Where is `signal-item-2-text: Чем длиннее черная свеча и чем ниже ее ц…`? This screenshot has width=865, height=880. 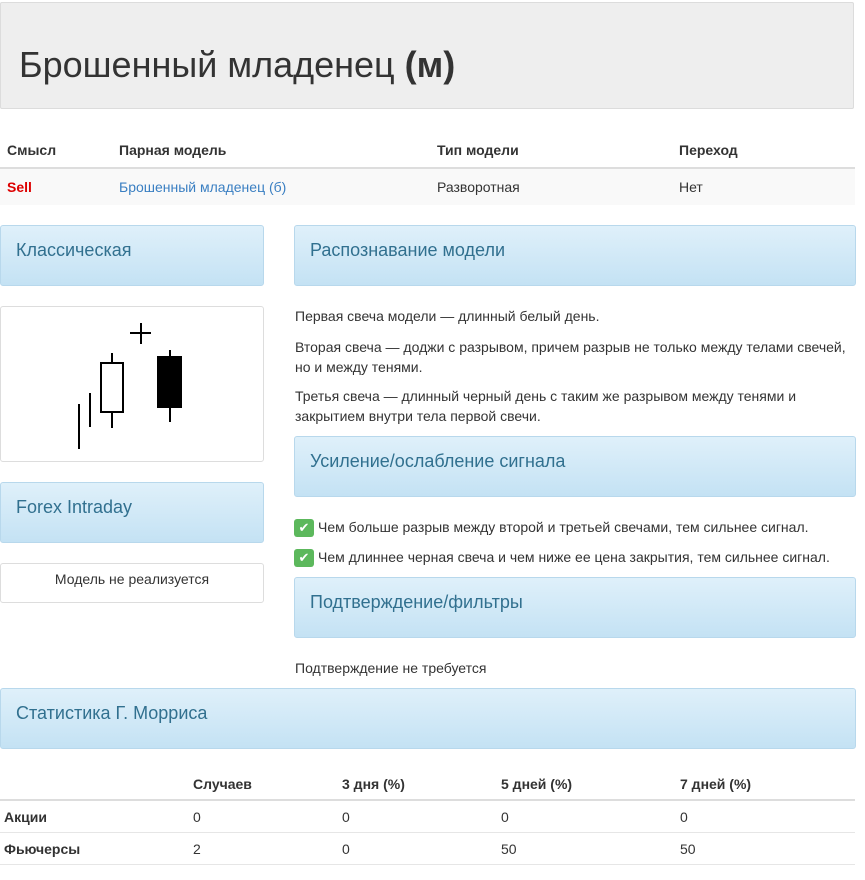
signal-item-2-text: Чем длиннее черная свеча и чем ниже ее ц… is located at coordinates (574, 557).